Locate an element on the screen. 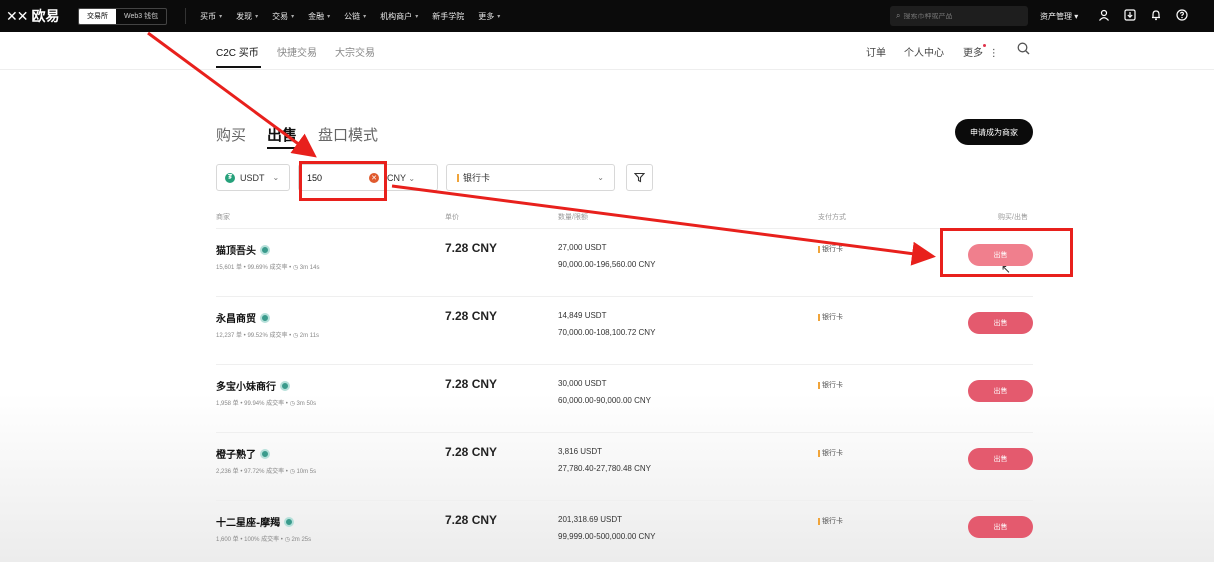 The height and width of the screenshot is (562, 1214). nav-institutional: 机构商户 ▾ is located at coordinates (399, 16).